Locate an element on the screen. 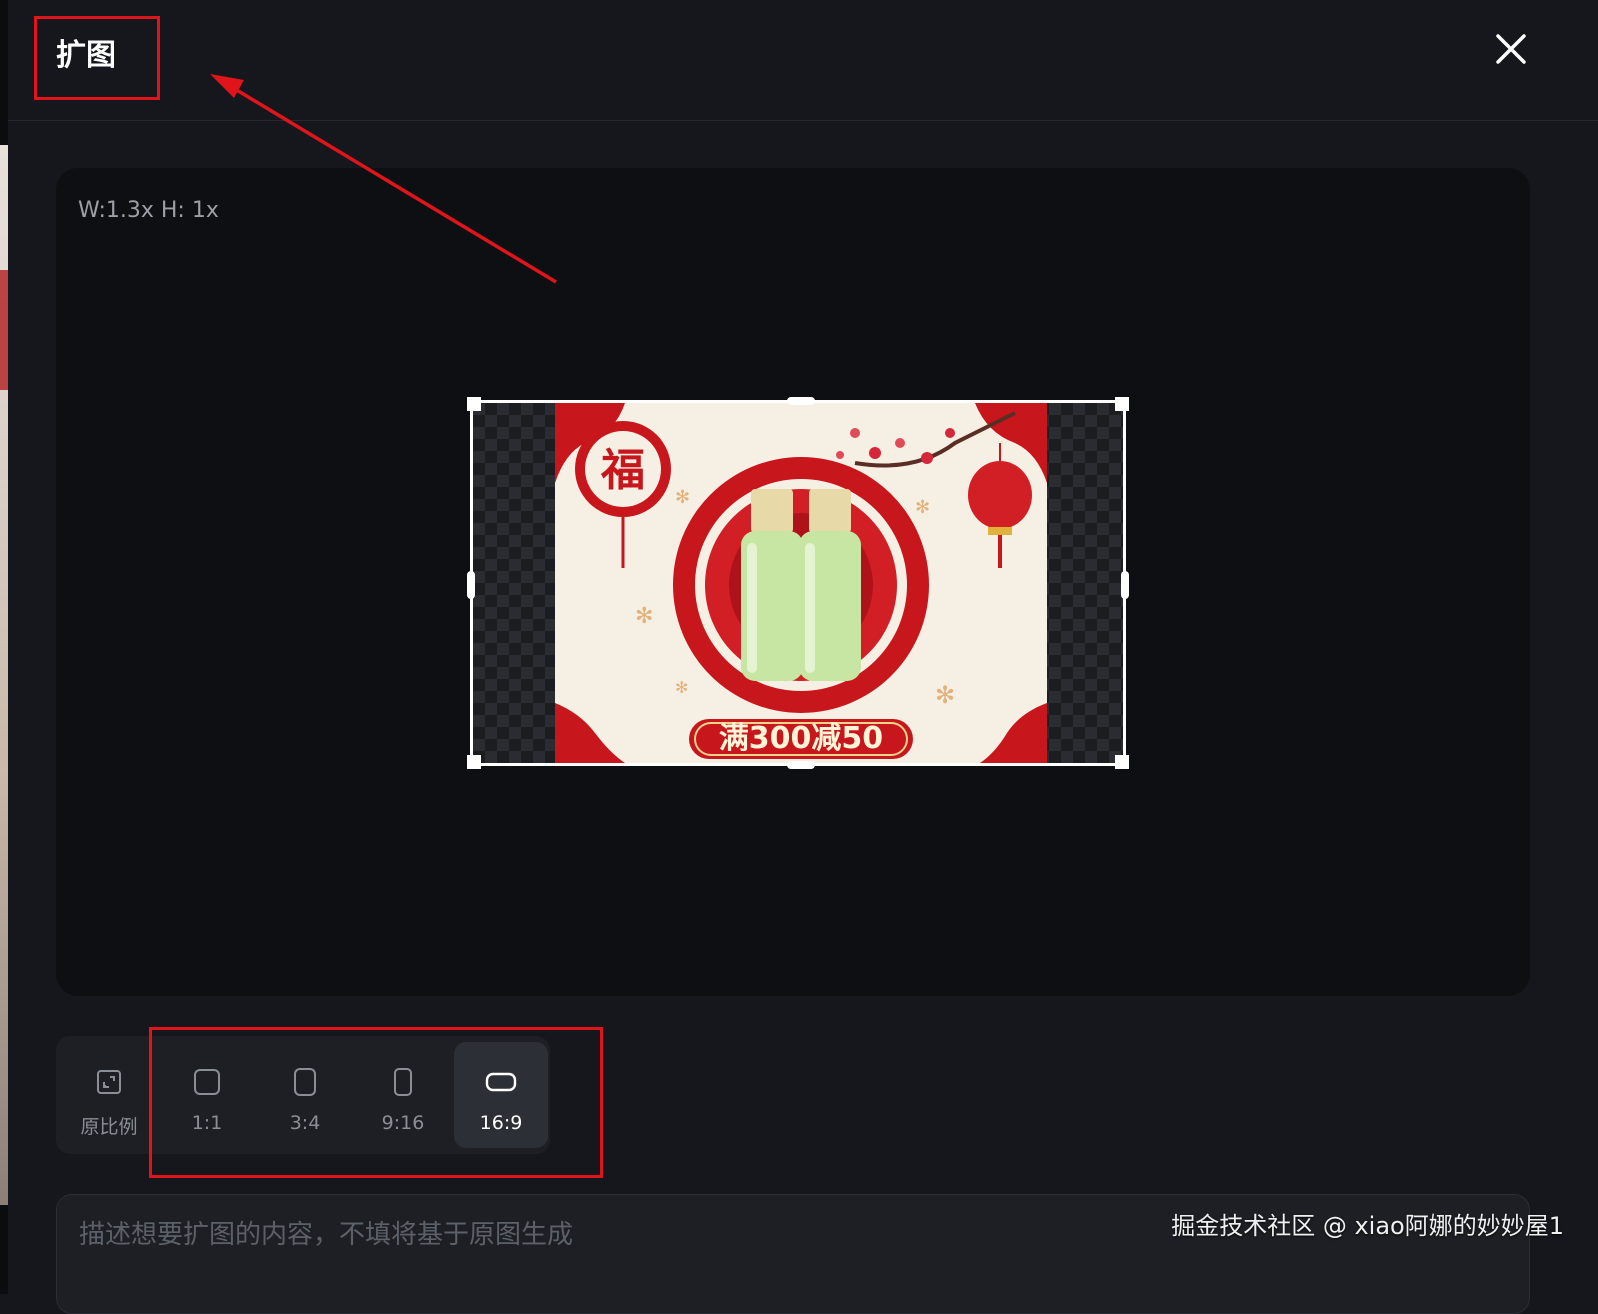 This screenshot has height=1314, width=1598. portrait-9-16-icon is located at coordinates (403, 1082).